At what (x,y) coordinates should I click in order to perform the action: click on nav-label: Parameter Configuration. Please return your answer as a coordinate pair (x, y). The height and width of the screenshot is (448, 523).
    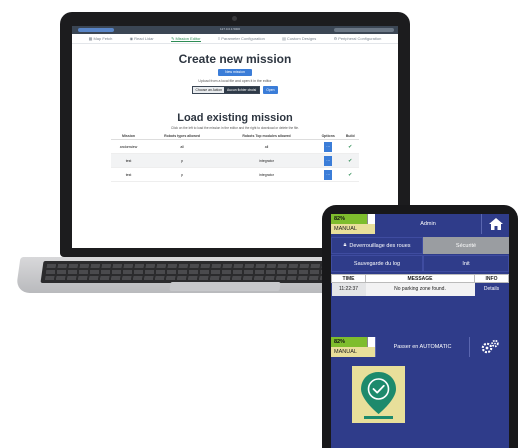
    Looking at the image, I should click on (243, 38).